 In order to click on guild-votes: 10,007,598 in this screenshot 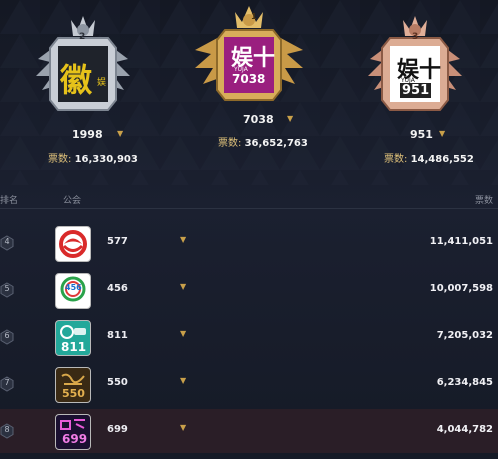, I will do `click(461, 288)`.